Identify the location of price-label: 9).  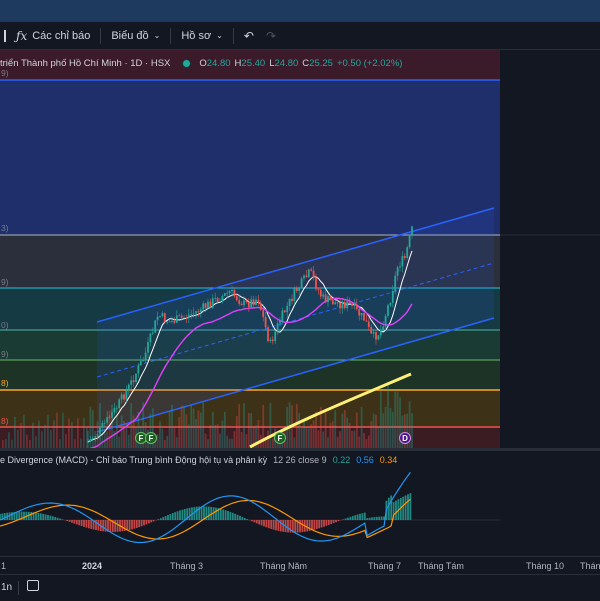
(5, 282).